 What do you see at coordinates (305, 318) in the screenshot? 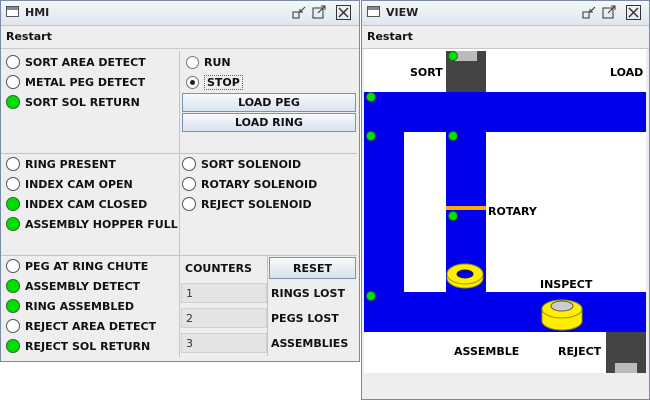
I see `pegs-lost-label: PEGS LOST` at bounding box center [305, 318].